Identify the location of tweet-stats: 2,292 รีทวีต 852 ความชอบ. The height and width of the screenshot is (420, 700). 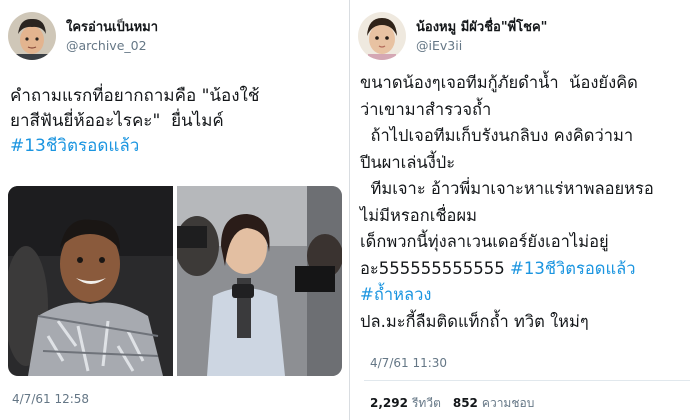
(452, 403).